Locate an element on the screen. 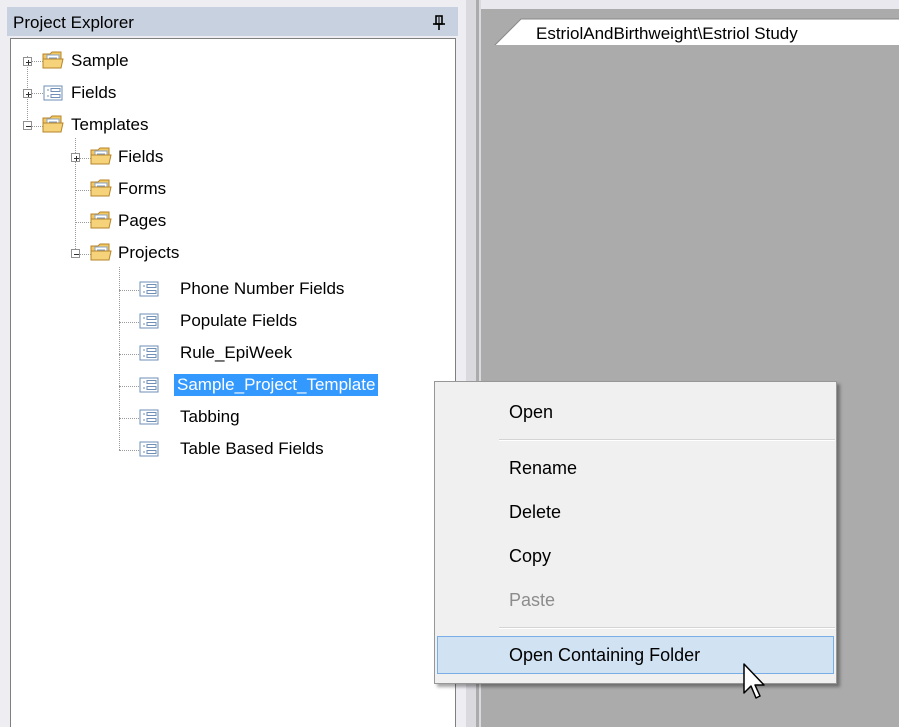  tree-node-label: Rule_EpiWeek is located at coordinates (236, 352).